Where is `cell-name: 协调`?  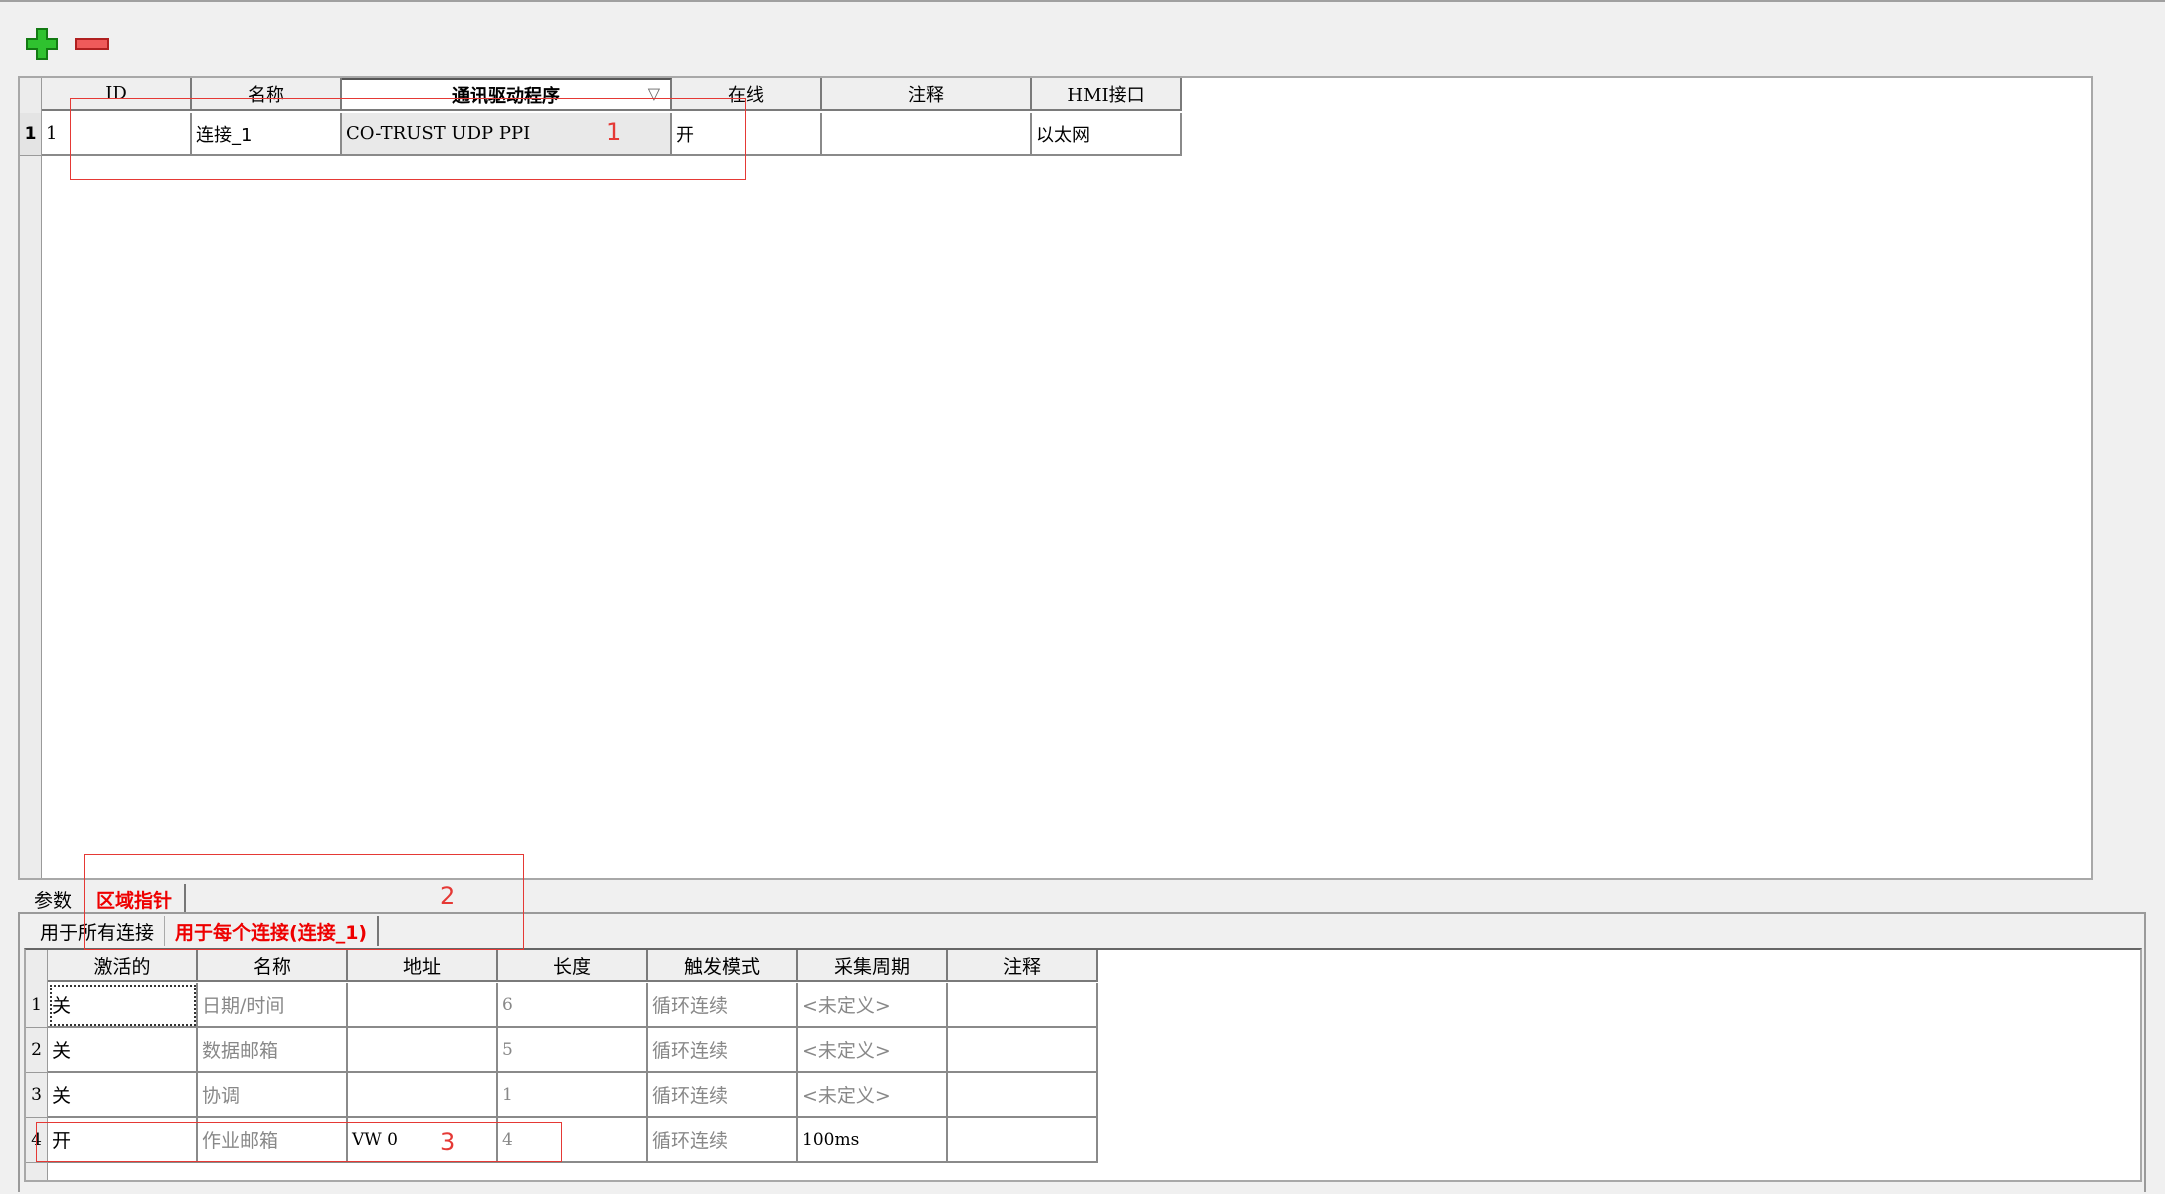 cell-name: 协调 is located at coordinates (273, 1095).